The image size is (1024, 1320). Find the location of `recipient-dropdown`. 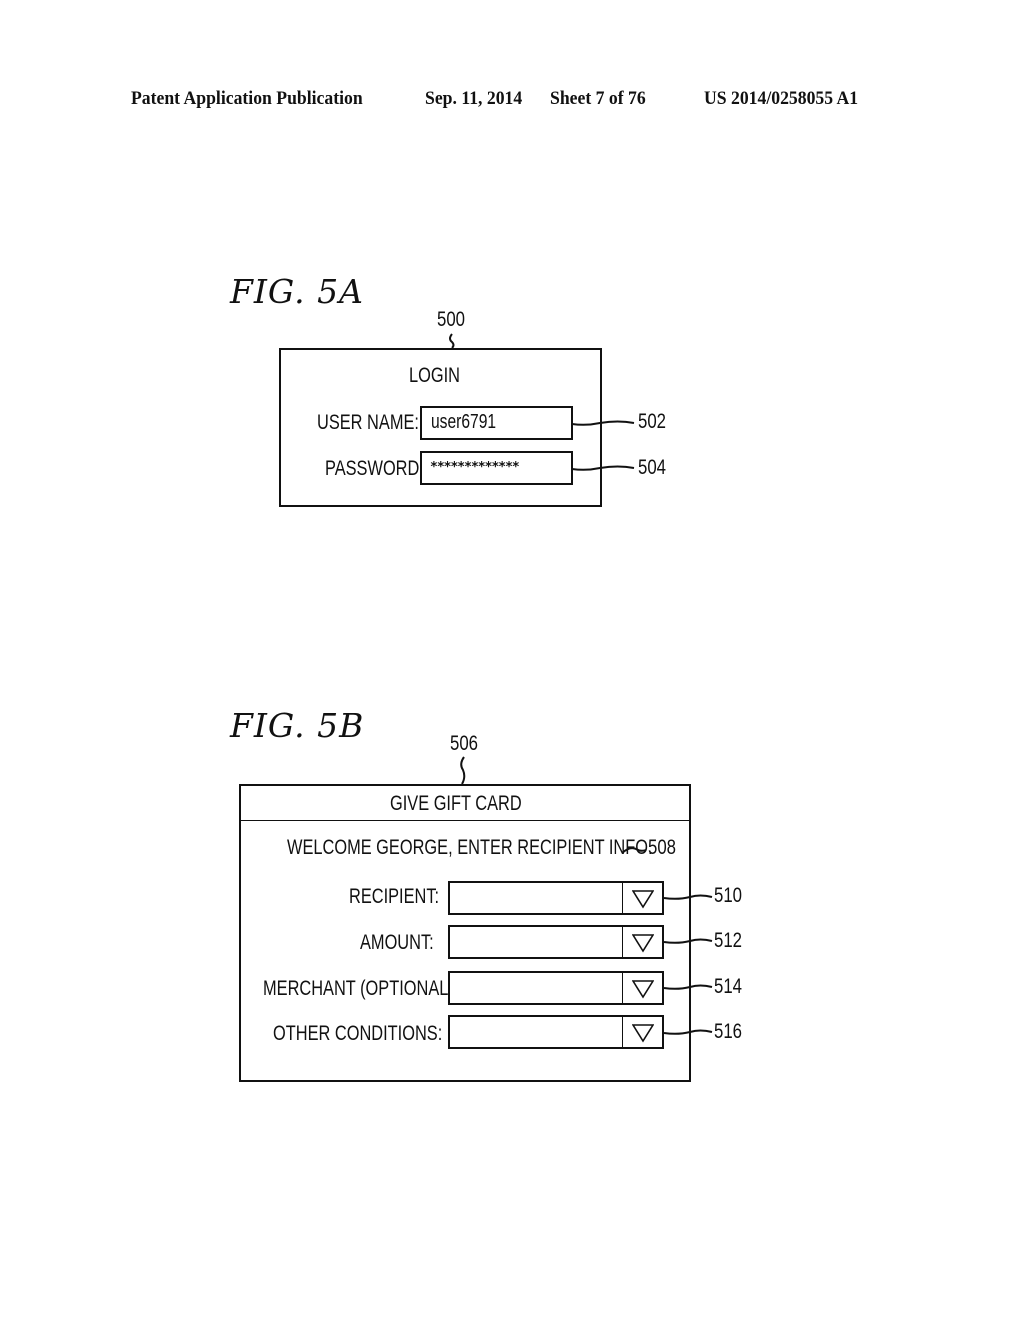

recipient-dropdown is located at coordinates (556, 898).